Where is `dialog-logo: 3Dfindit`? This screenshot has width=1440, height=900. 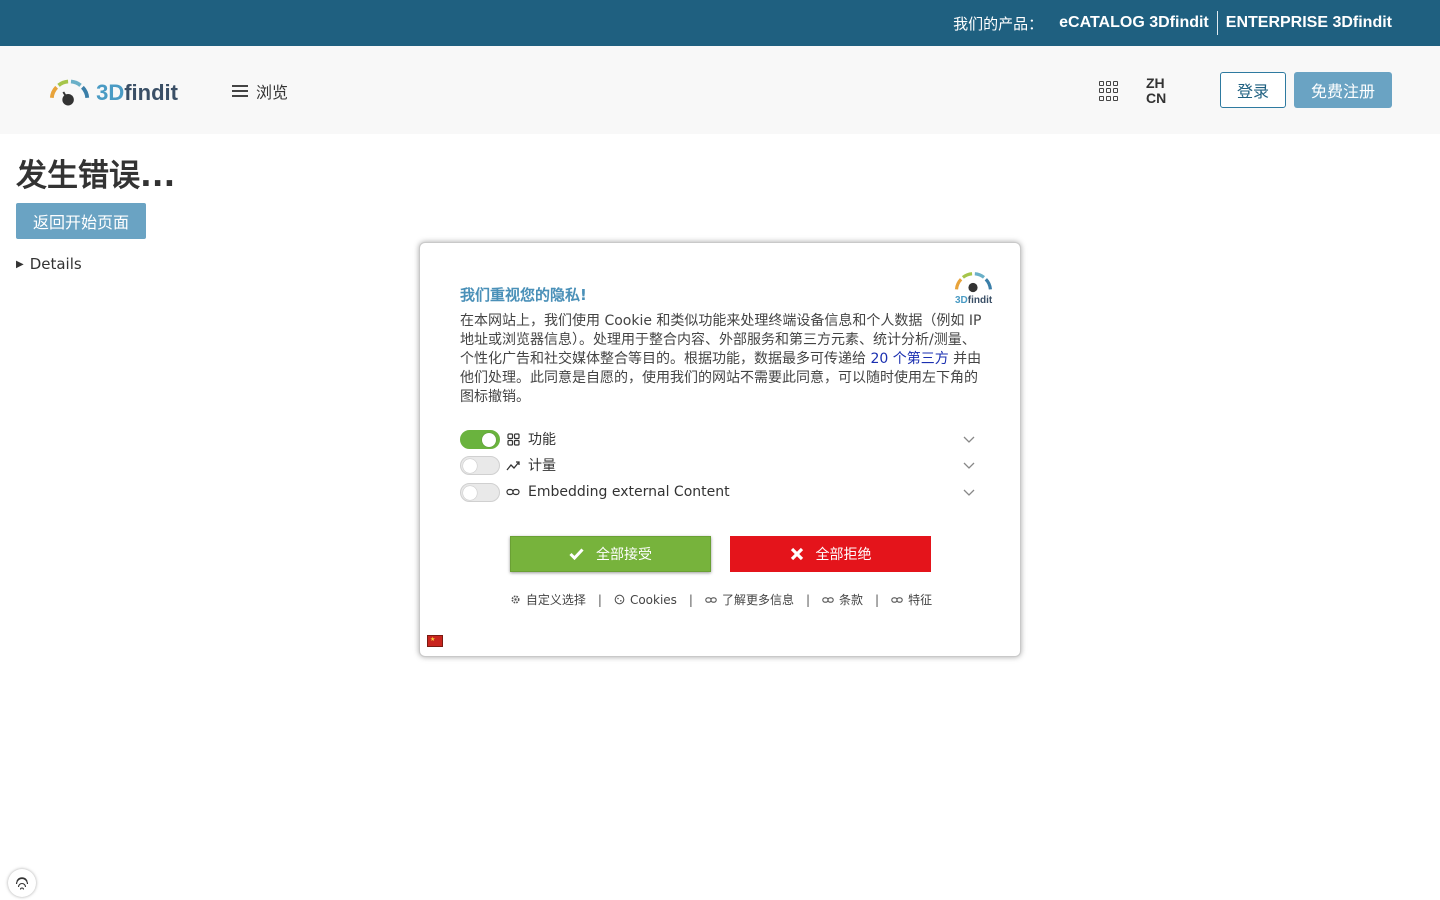
dialog-logo: 3Dfindit is located at coordinates (974, 289).